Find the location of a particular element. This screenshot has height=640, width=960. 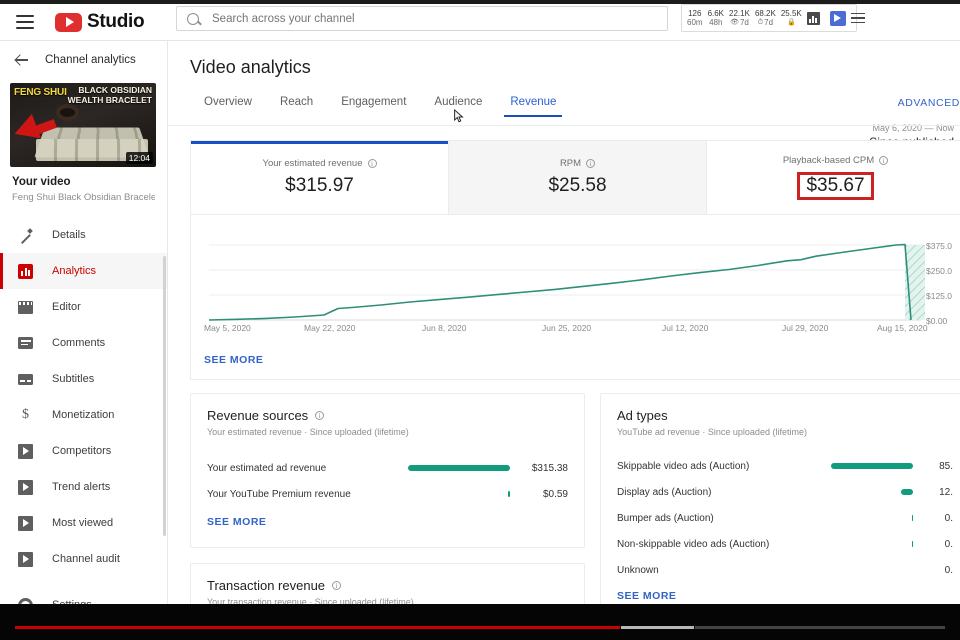

sidebar-item-competitors: Competitors is located at coordinates (83, 451).